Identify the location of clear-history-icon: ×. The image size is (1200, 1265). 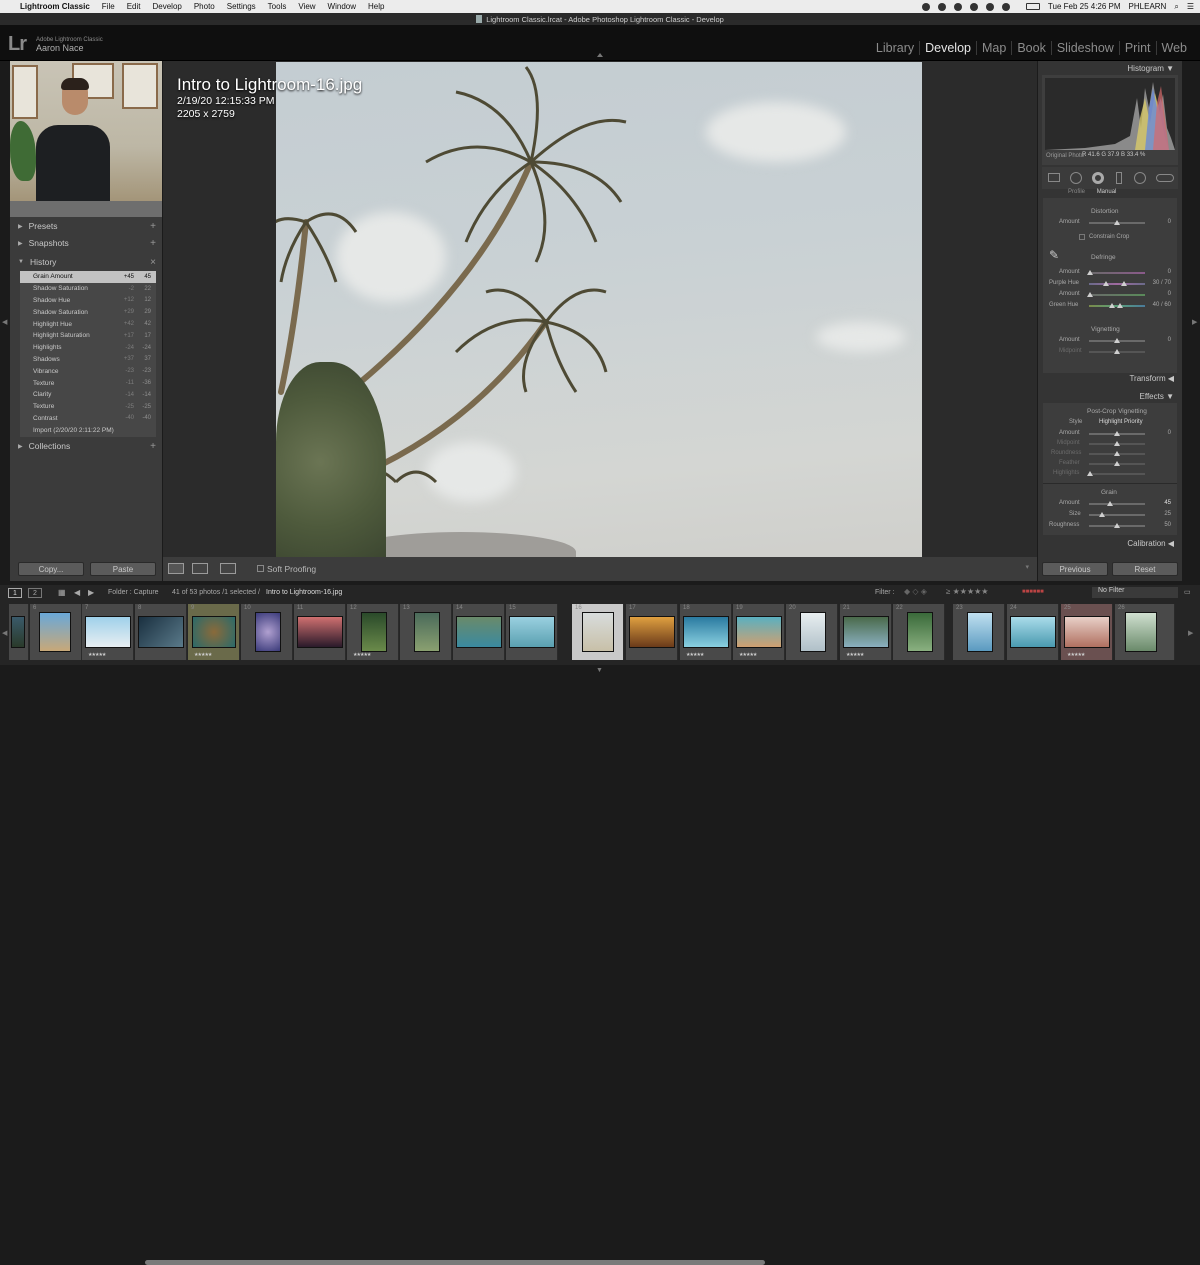
(153, 262).